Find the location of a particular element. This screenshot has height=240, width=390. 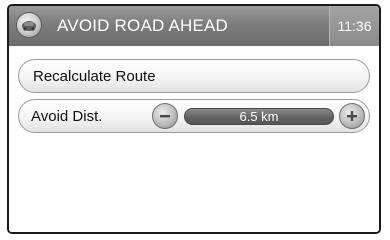

increase-distance-button is located at coordinates (352, 116).